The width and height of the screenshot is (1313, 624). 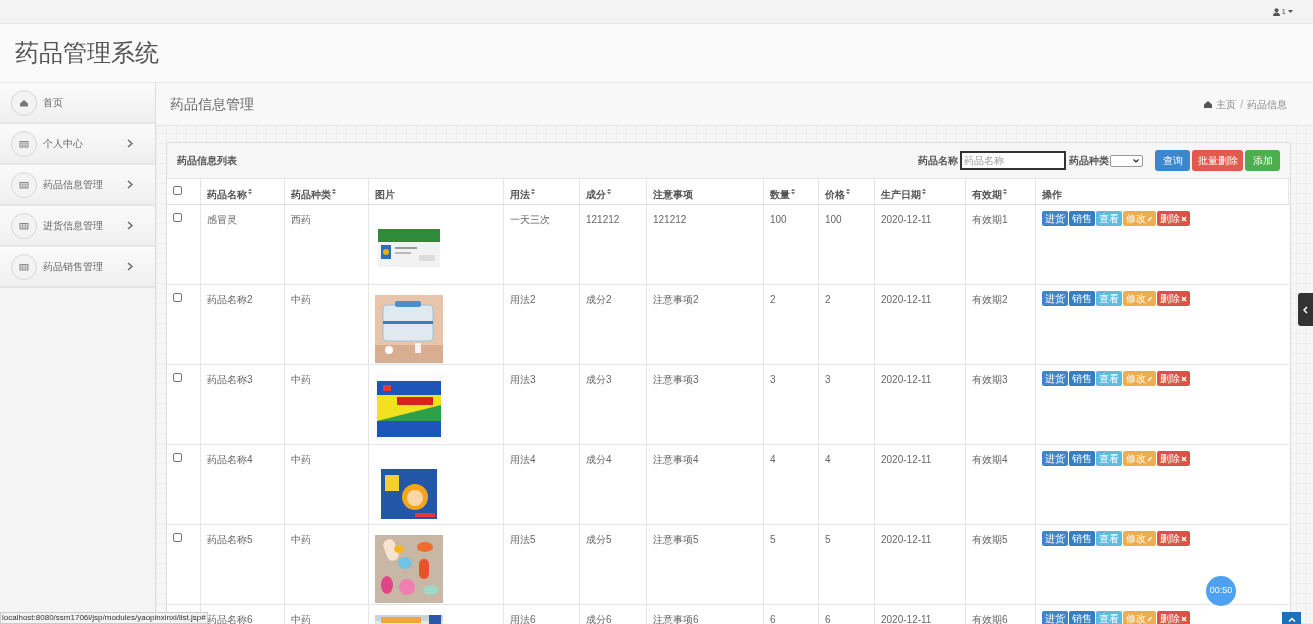 I want to click on table-cell: 西药, so click(x=301, y=219).